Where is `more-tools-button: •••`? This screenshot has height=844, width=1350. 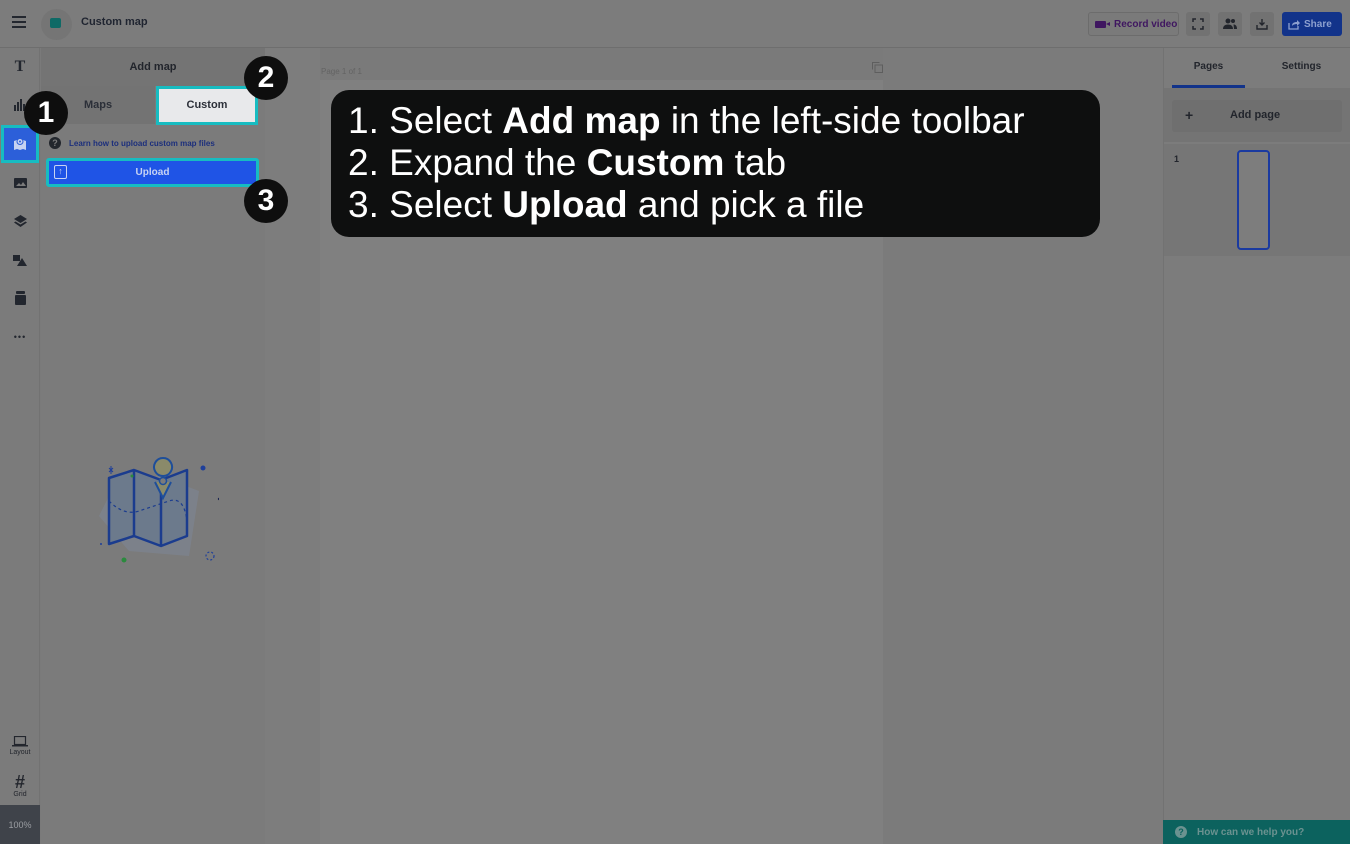 more-tools-button: ••• is located at coordinates (20, 337).